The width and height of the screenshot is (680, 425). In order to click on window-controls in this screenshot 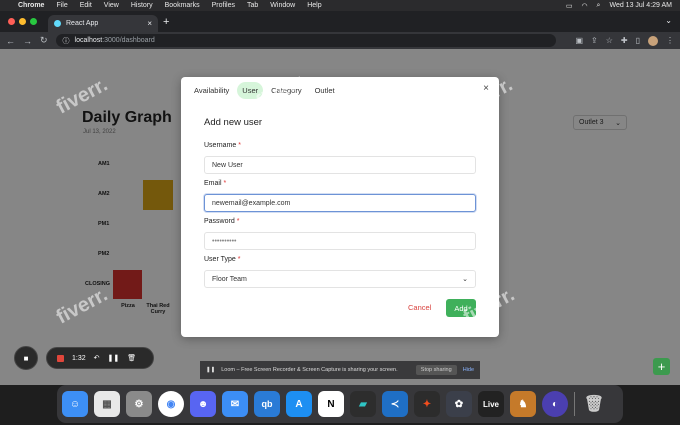, I will do `click(22, 21)`.